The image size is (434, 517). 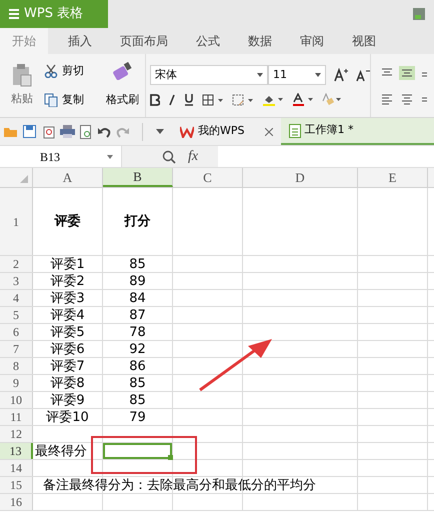 I want to click on row-header: 13, so click(x=16, y=451).